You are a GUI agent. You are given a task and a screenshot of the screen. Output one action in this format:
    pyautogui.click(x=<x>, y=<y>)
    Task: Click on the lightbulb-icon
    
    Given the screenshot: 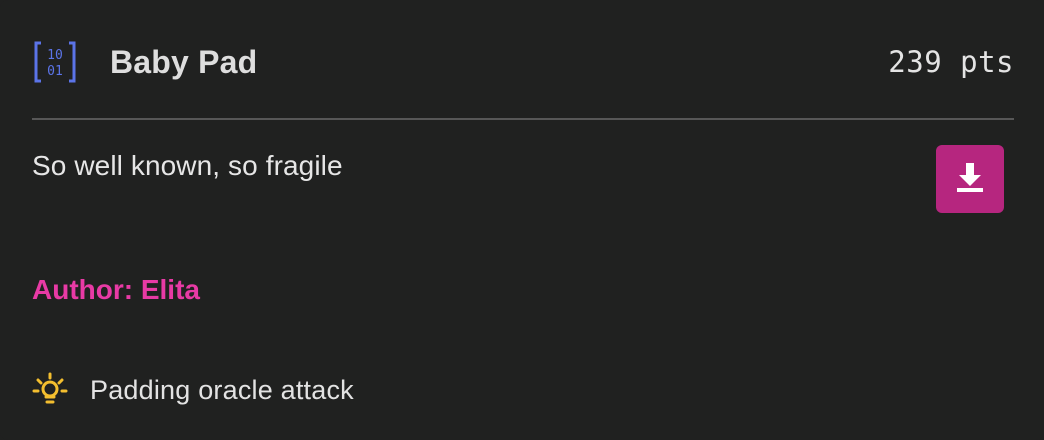 What is the action you would take?
    pyautogui.click(x=50, y=390)
    